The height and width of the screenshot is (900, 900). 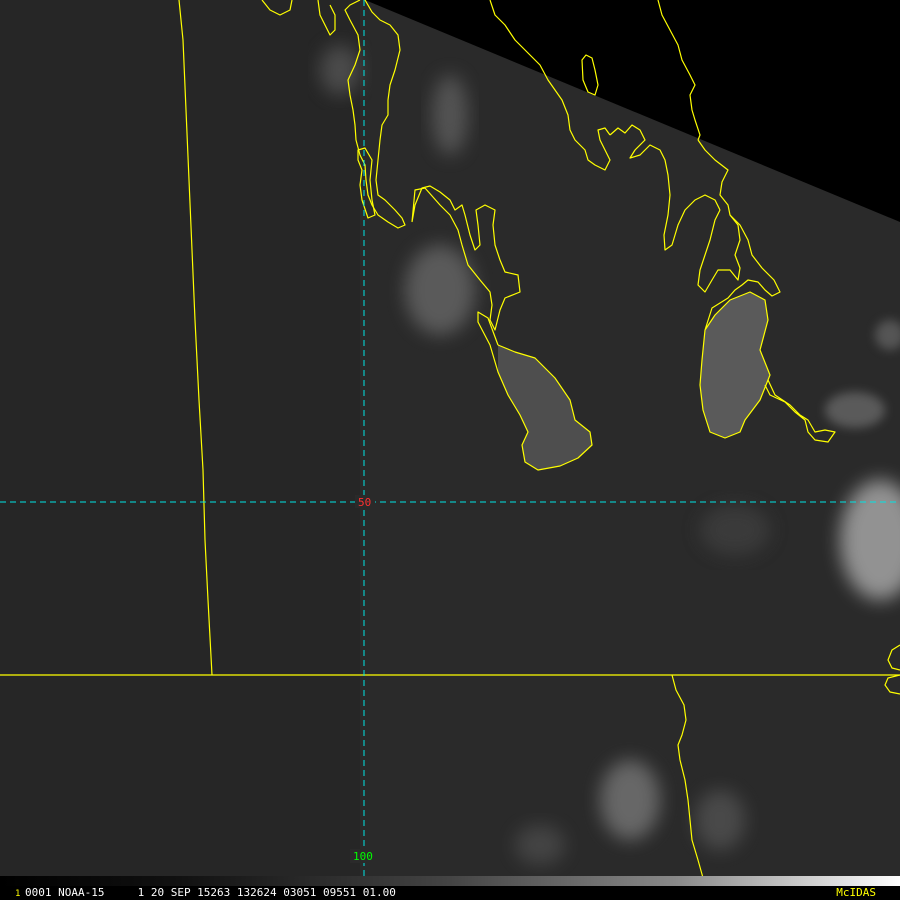 What do you see at coordinates (364, 502) in the screenshot?
I see `latitude-label-50: 50` at bounding box center [364, 502].